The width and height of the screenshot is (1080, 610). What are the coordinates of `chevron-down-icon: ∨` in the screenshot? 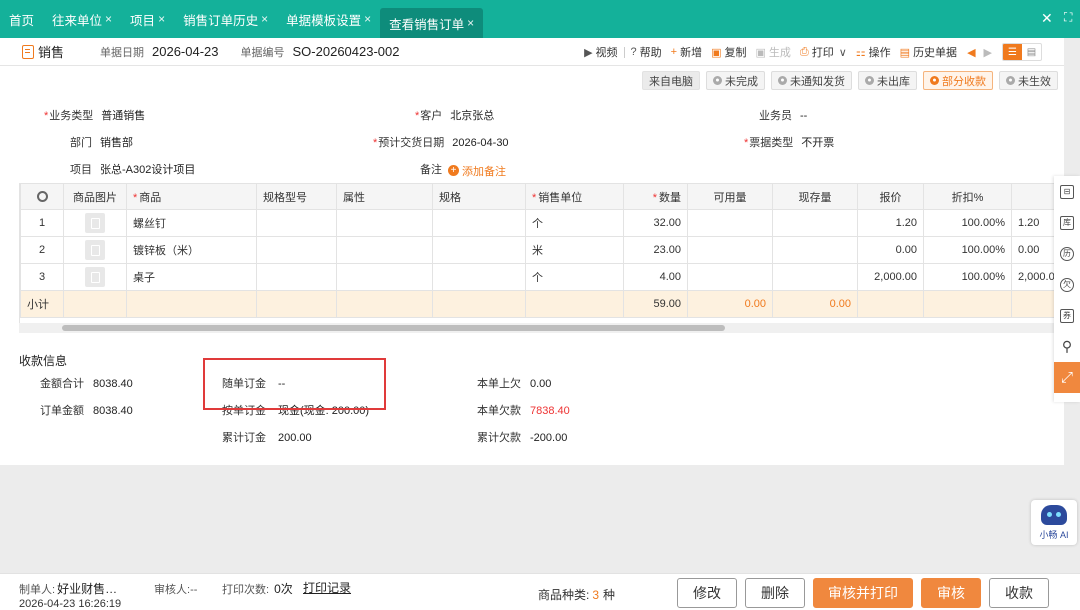 It's located at (843, 52).